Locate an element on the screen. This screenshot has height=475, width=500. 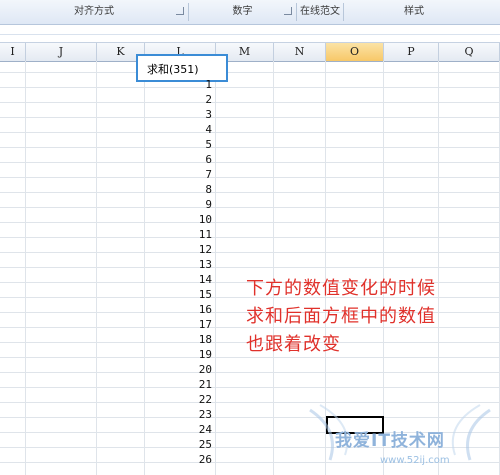
watermark-url: www.52ij.com is located at coordinates (415, 460).